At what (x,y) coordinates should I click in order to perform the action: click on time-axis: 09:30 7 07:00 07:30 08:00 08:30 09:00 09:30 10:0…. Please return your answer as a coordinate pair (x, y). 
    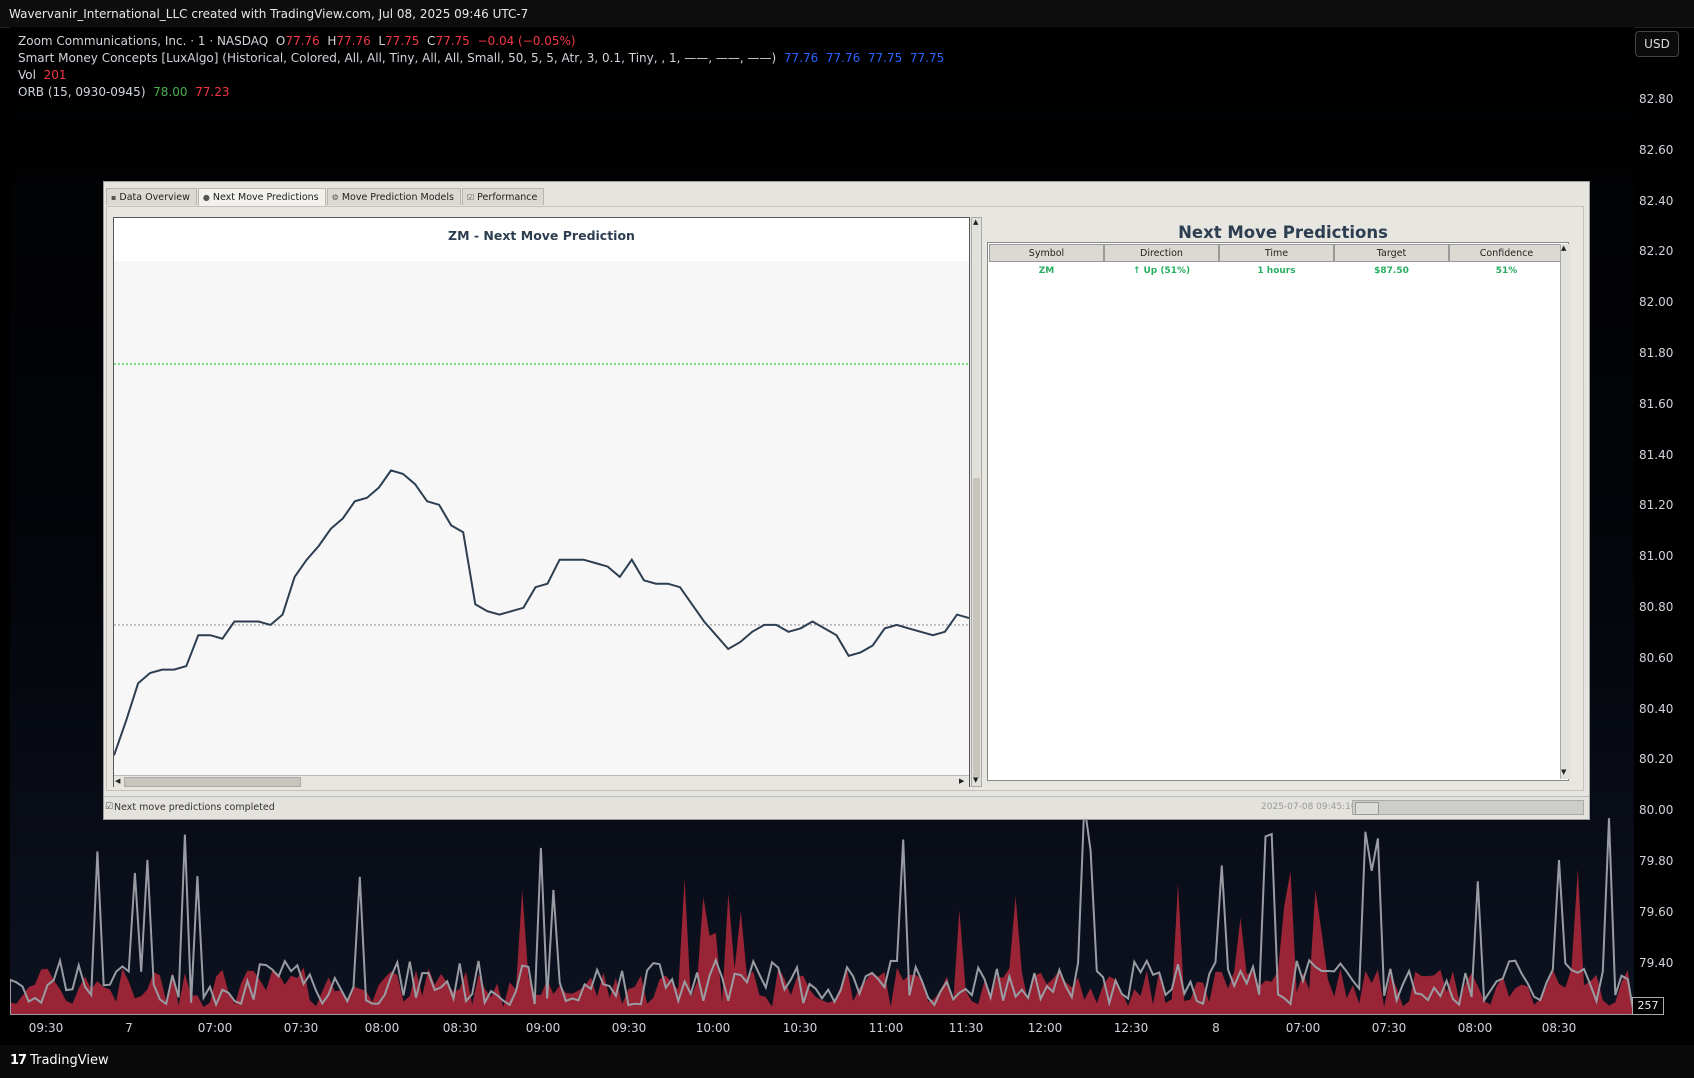
    Looking at the image, I should click on (822, 1028).